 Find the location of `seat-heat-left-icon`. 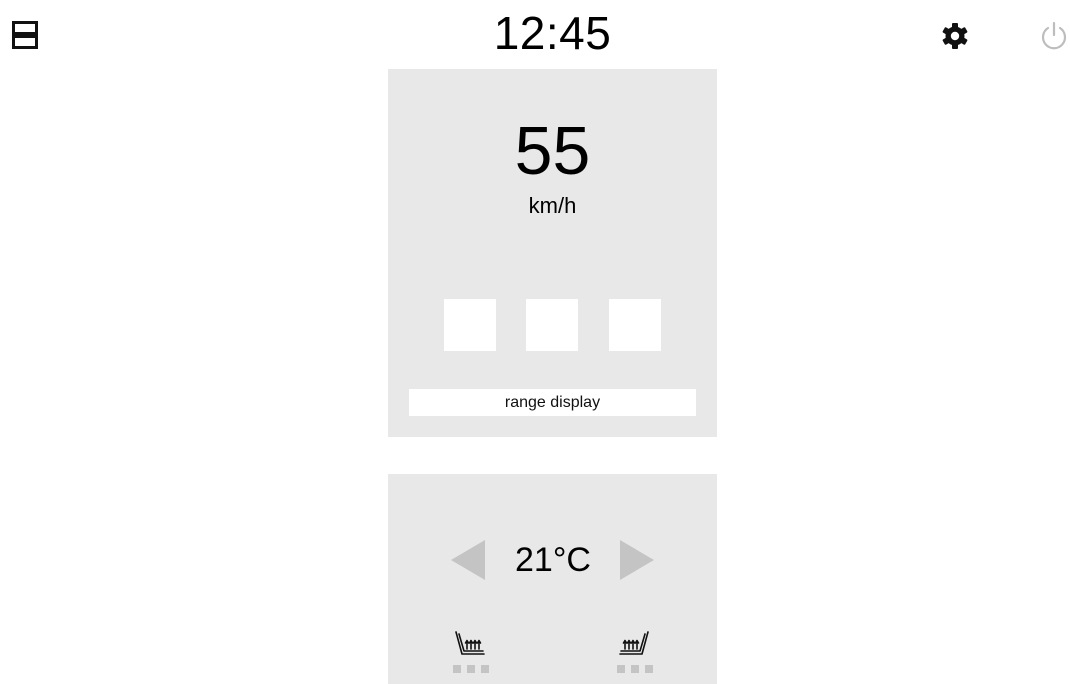

seat-heat-left-icon is located at coordinates (470, 643).